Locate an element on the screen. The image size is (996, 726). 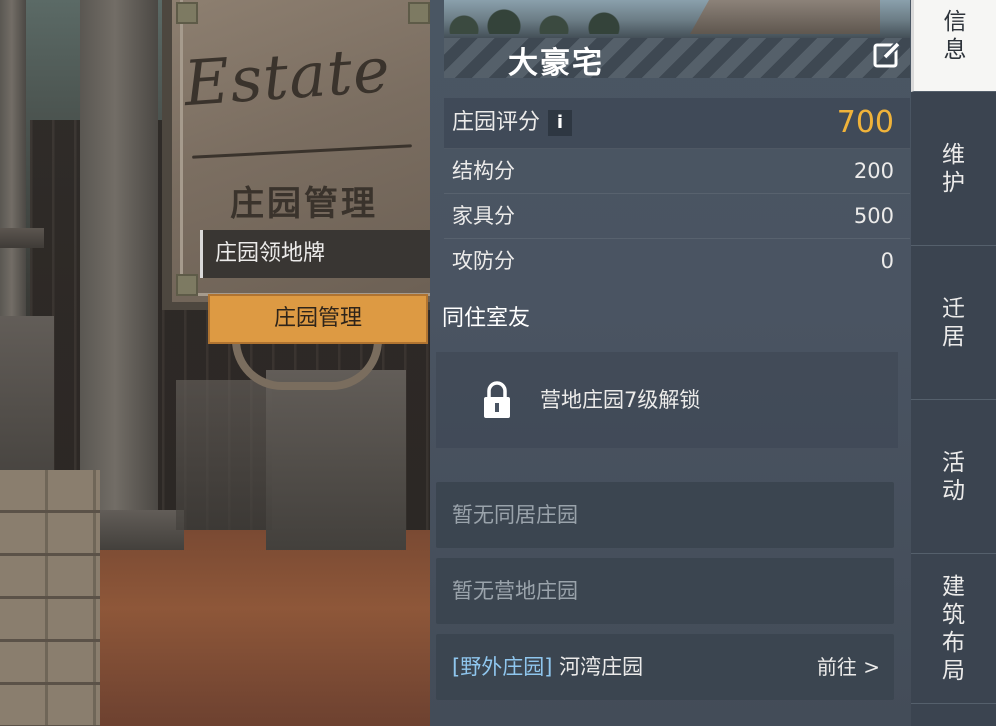
wild-estate-text: [野外庄园] 河湾庄园 is located at coordinates (547, 667).